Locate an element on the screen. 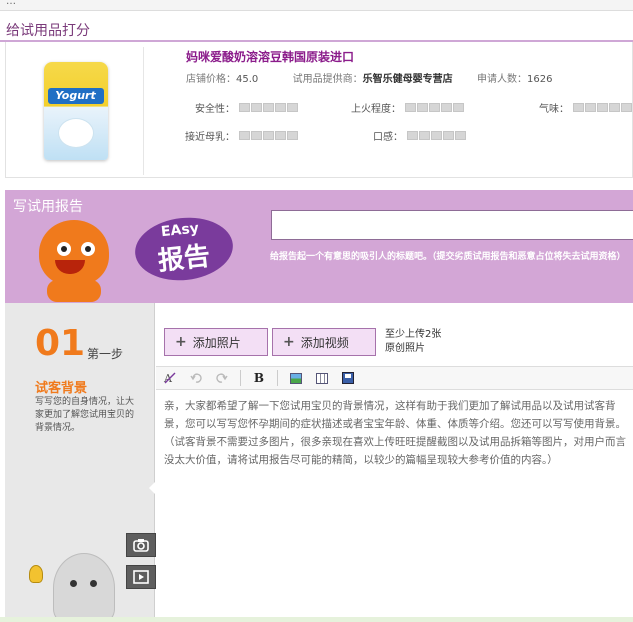 The height and width of the screenshot is (622, 633). rating-heat: 上火程度： is located at coordinates (407, 107).